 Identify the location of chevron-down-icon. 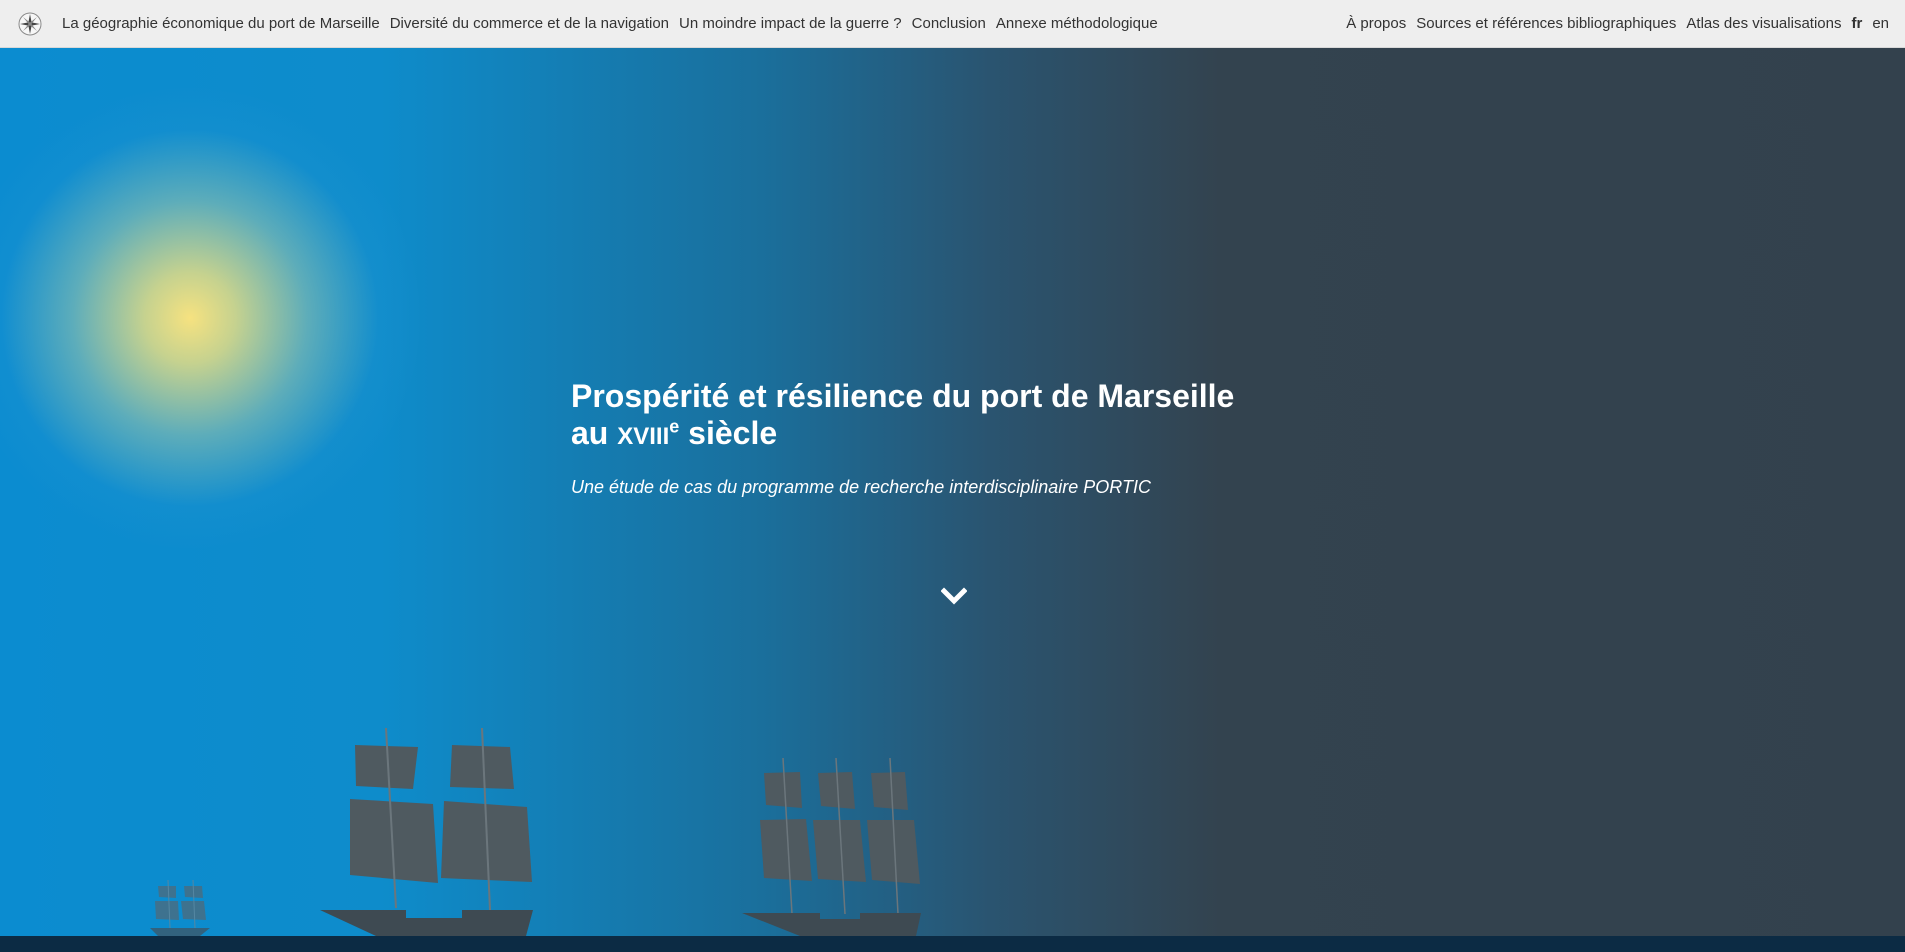
(954, 596).